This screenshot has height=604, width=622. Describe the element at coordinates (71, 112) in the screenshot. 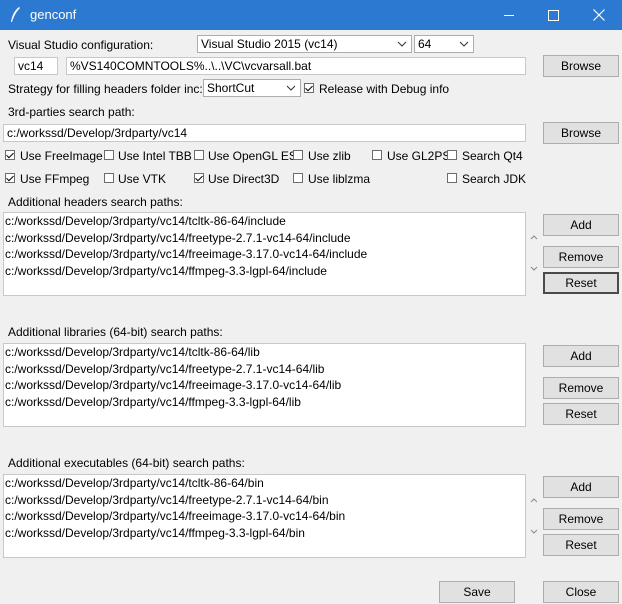

I see `third-party-label: 3rd-parties search path:` at that location.